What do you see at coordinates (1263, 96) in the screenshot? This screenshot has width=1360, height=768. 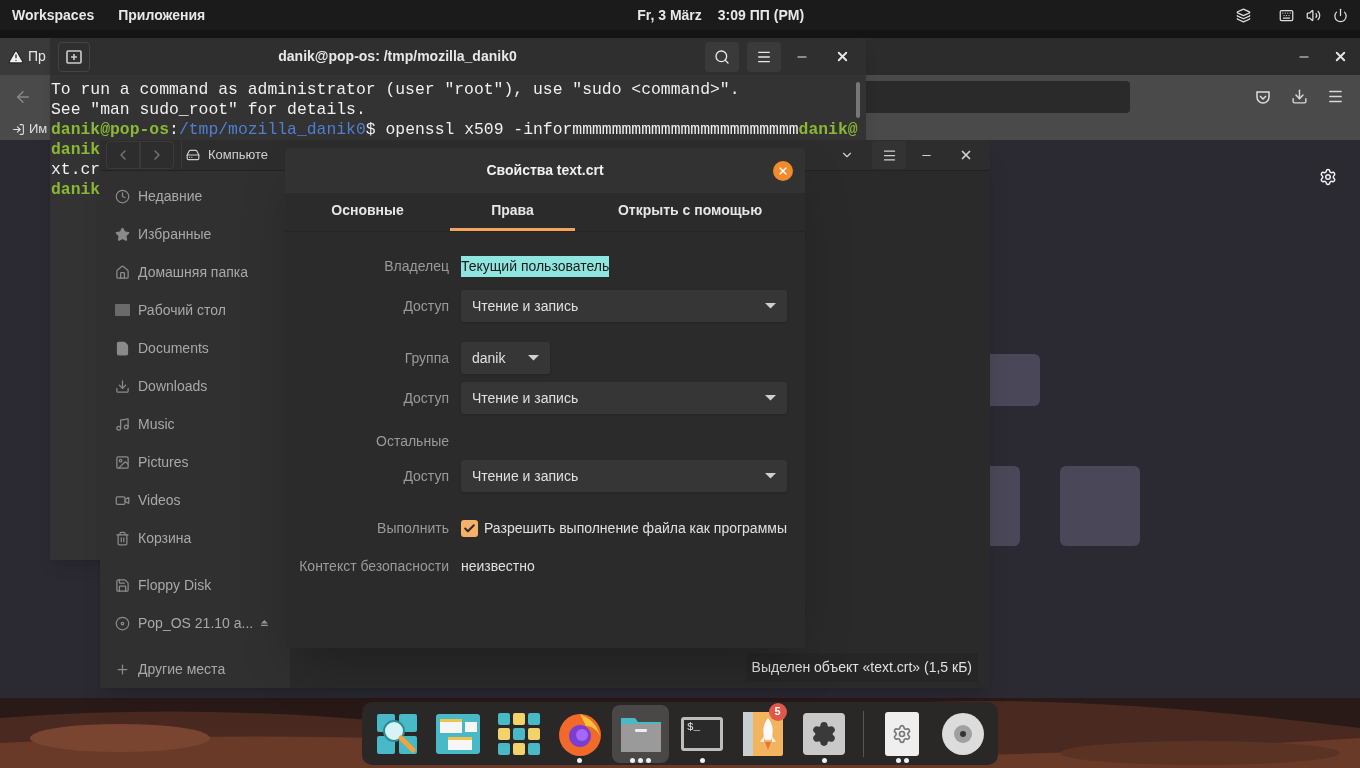 I see `pocket-icon` at bounding box center [1263, 96].